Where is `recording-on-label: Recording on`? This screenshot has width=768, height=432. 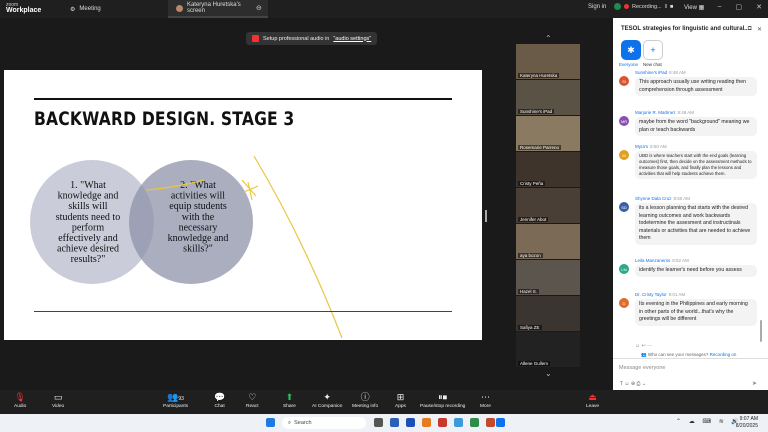 recording-on-label: Recording on is located at coordinates (723, 354).